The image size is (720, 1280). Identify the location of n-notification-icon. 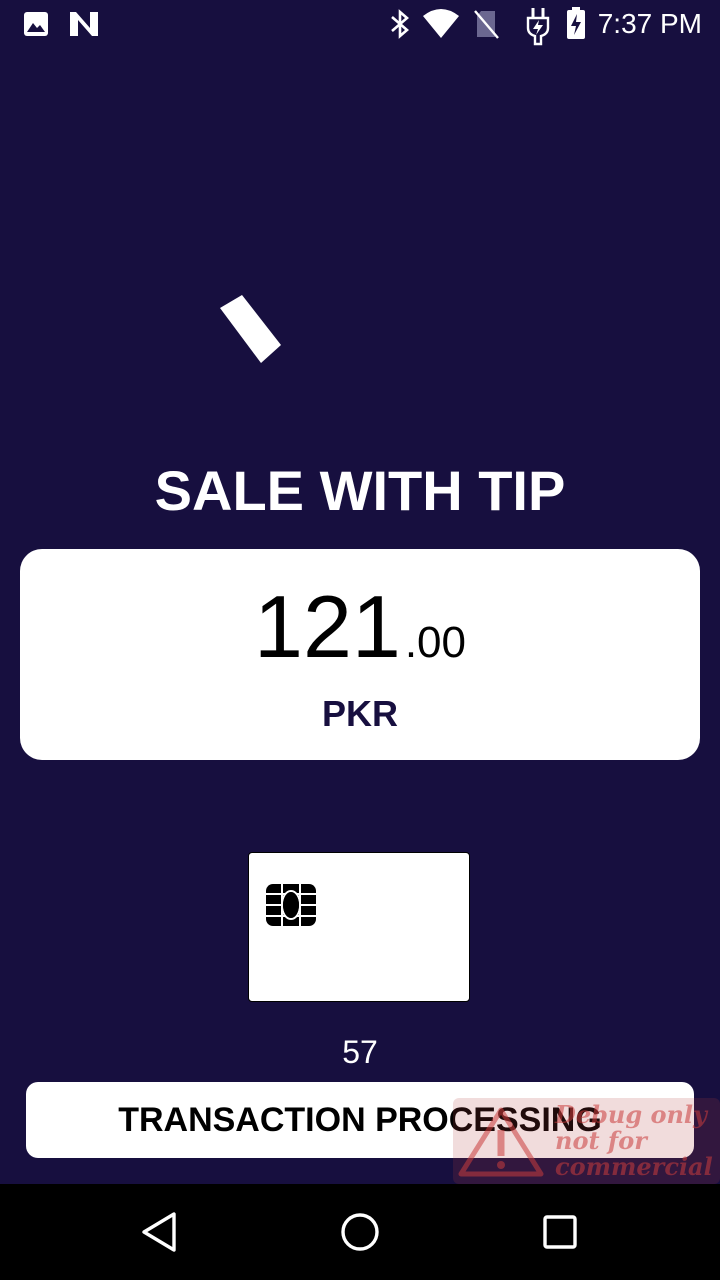
(84, 24).